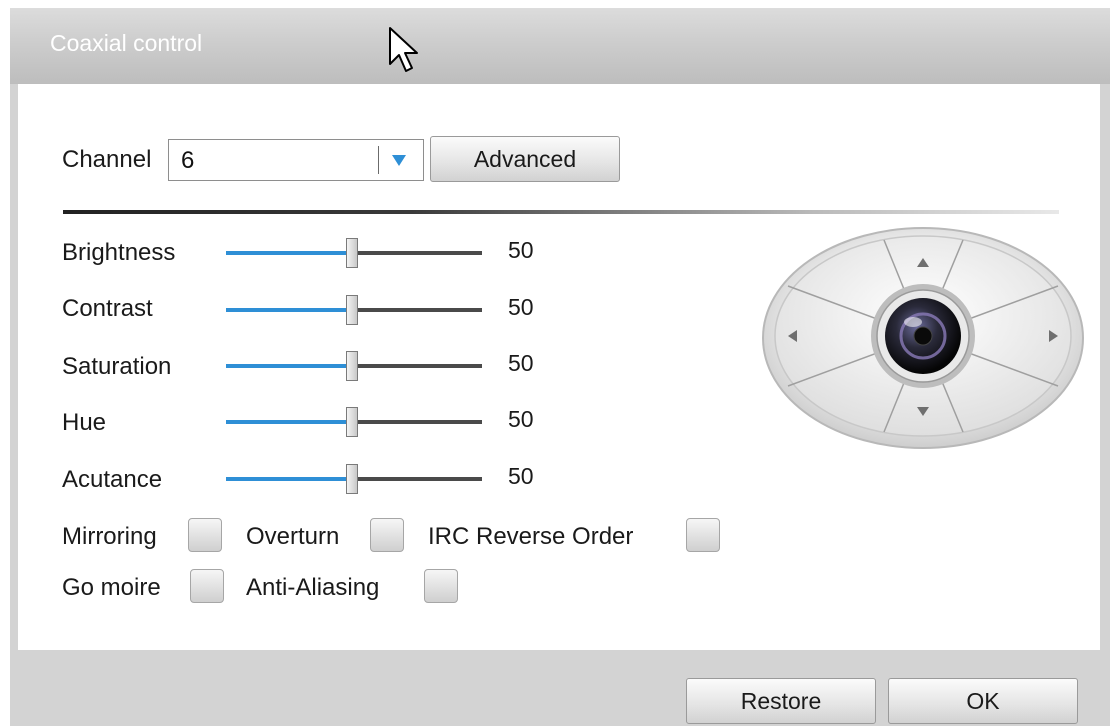 This screenshot has height=726, width=1110. I want to click on section-divider, so click(561, 212).